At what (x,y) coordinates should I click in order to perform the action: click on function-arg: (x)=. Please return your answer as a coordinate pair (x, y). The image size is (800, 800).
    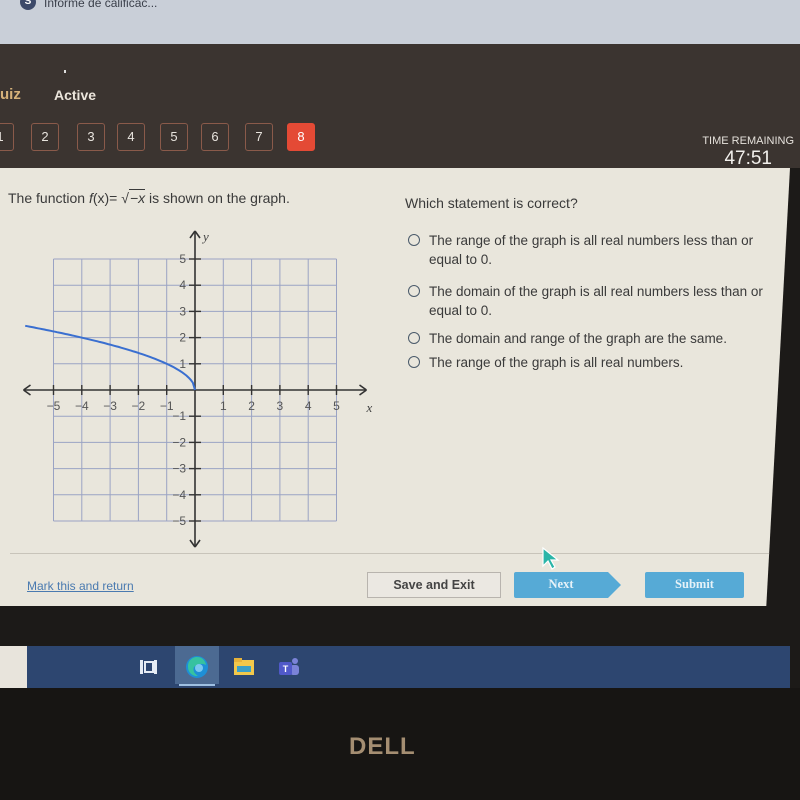
    Looking at the image, I should click on (107, 198).